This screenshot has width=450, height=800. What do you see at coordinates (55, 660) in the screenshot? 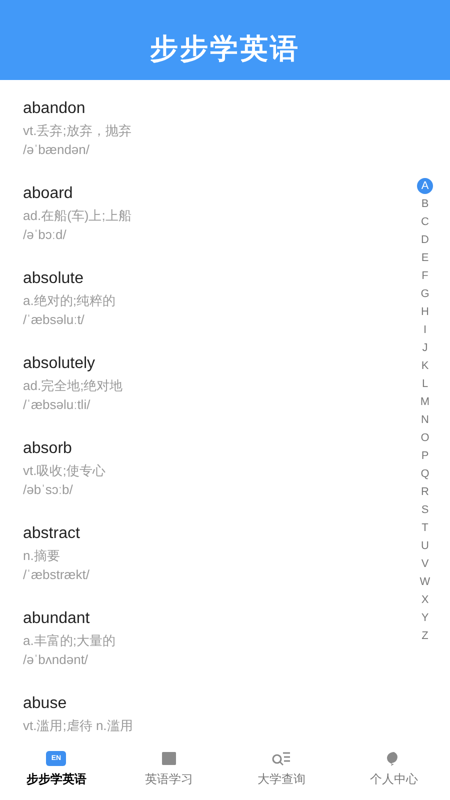
I see `word-phonetic: /əˈbʌndənt/` at bounding box center [55, 660].